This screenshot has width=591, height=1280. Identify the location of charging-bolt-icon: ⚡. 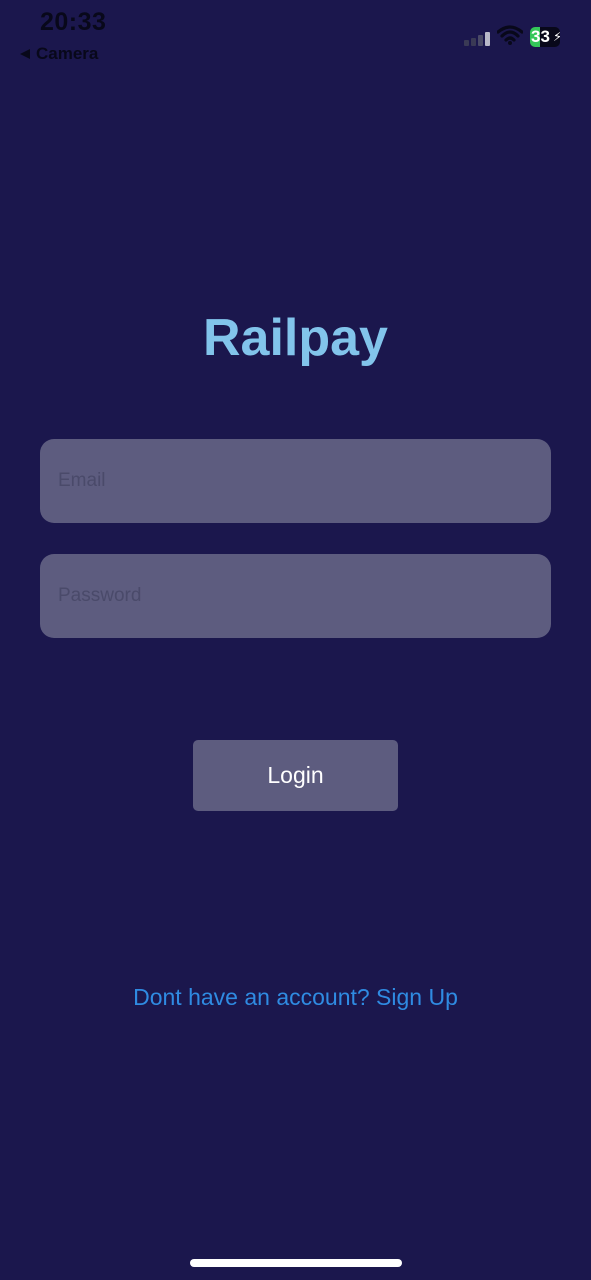
(556, 36).